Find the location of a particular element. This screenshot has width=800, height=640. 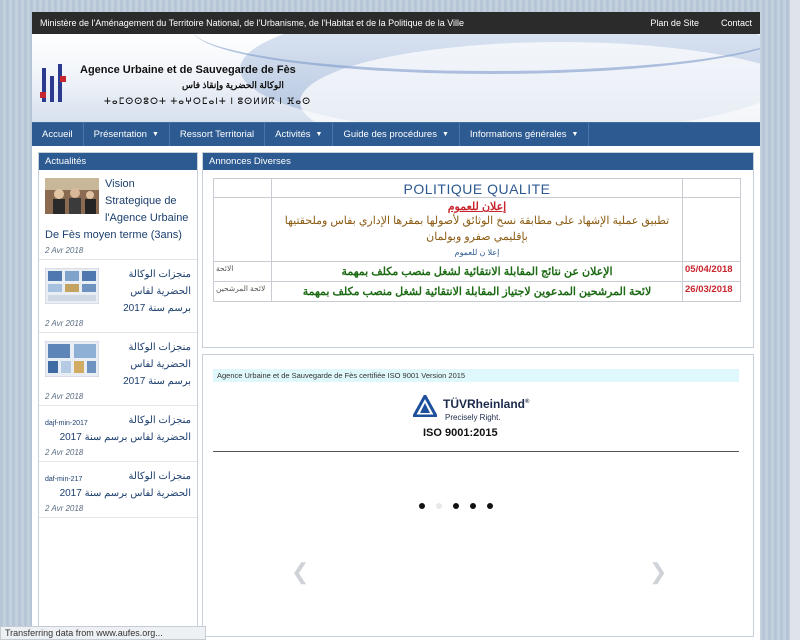

nav-label: Activités is located at coordinates (293, 134).